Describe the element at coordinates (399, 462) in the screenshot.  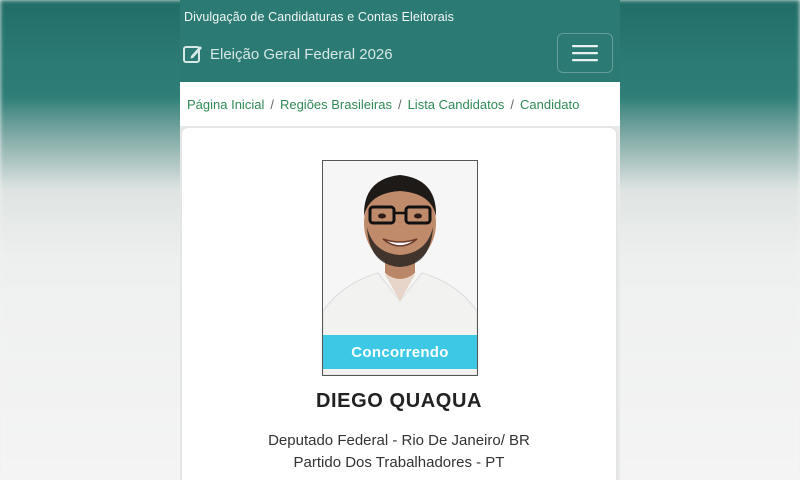
I see `candidate-party: Partido Dos Trabalhadores - PT` at that location.